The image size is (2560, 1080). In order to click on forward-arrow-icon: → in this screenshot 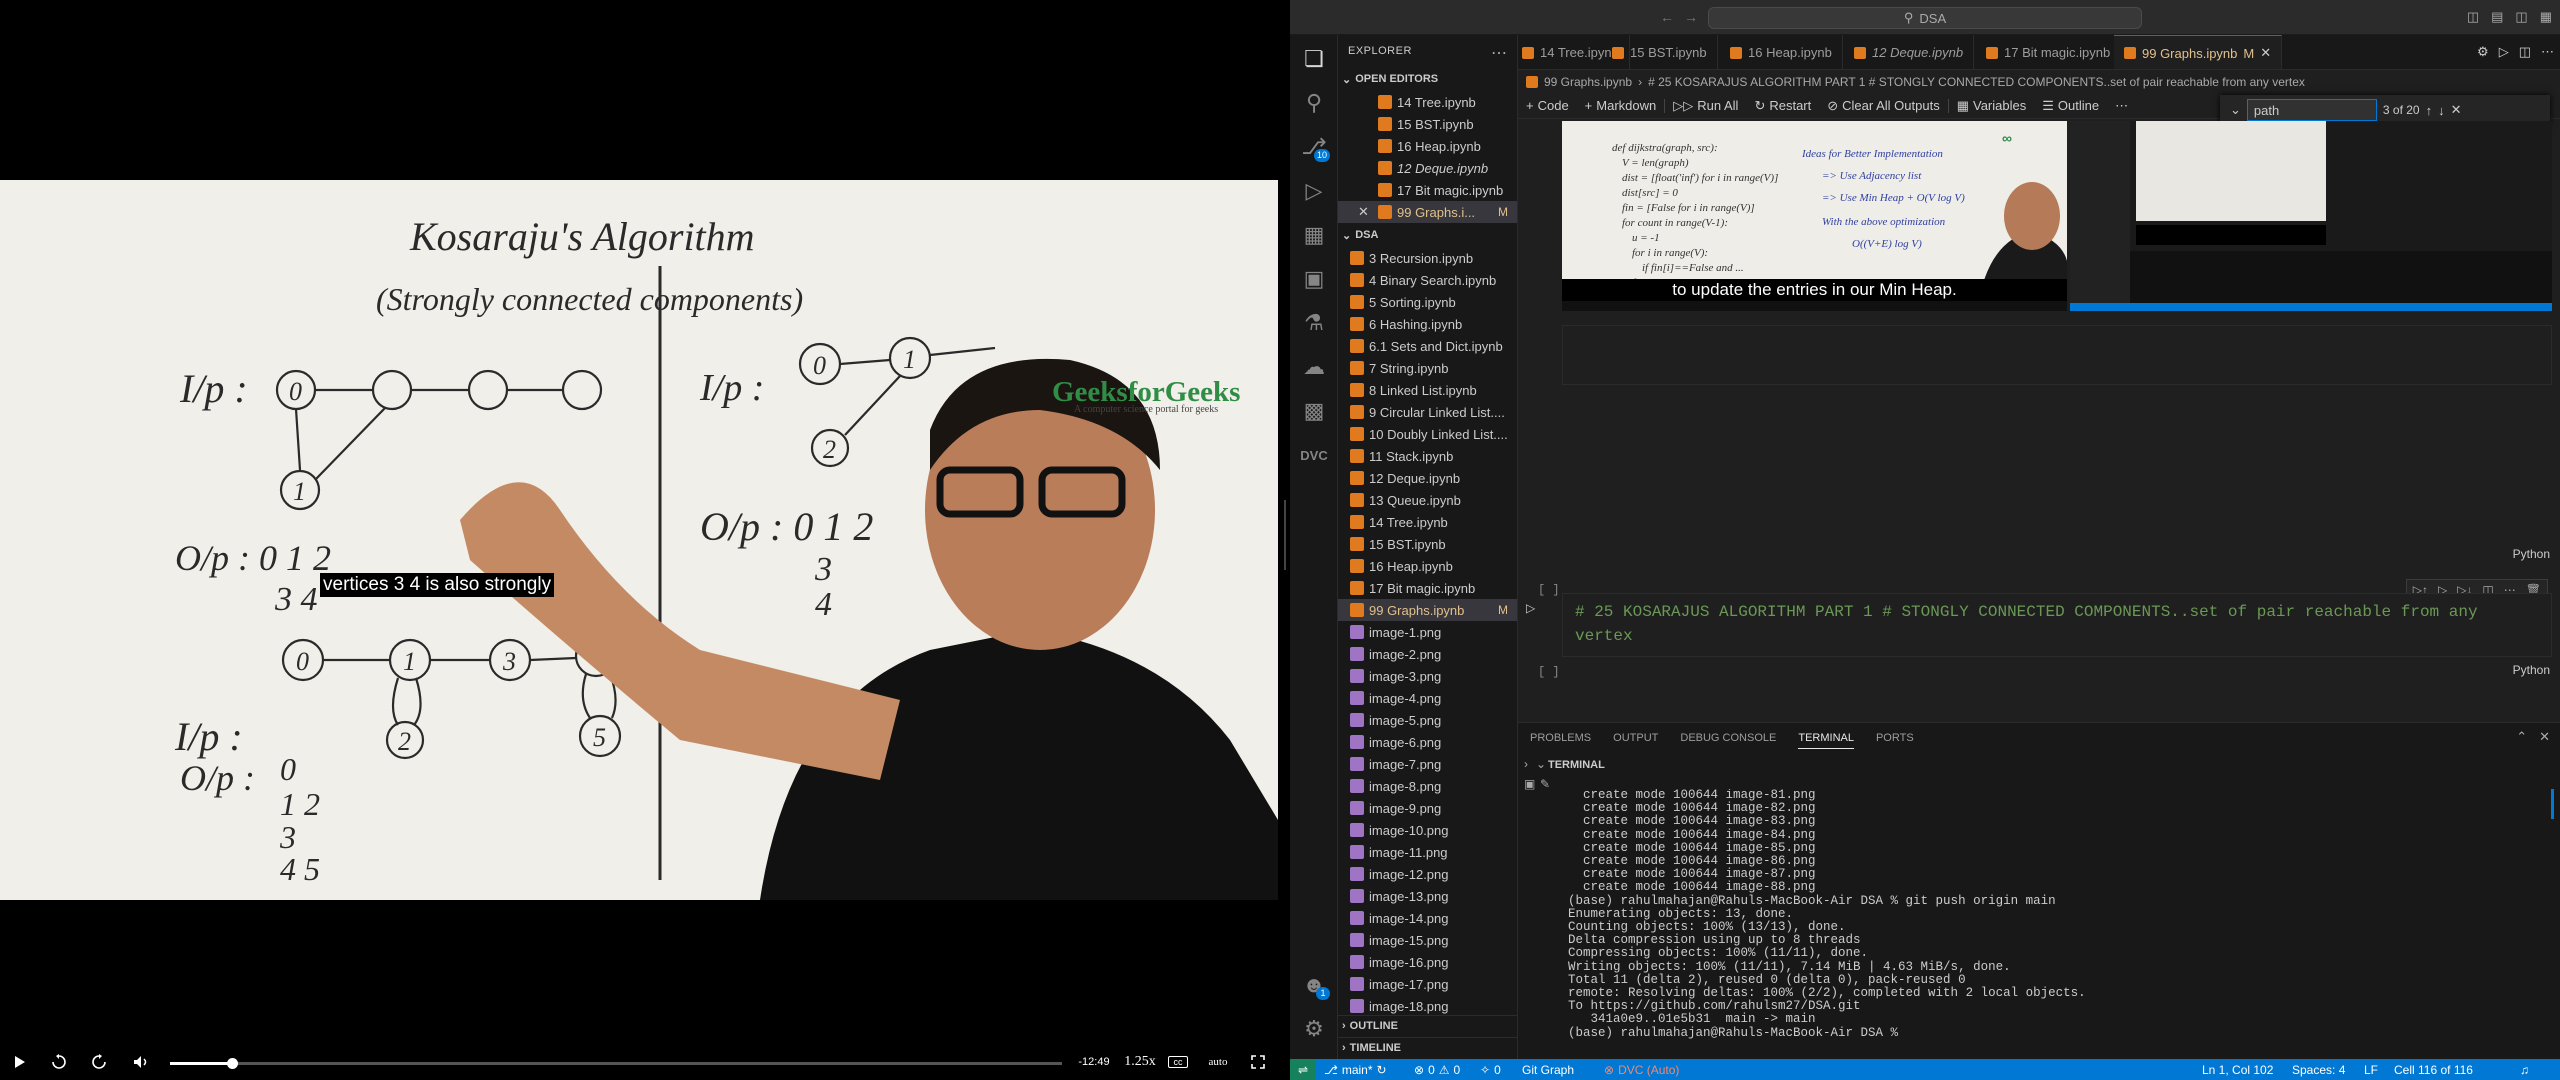, I will do `click(1691, 17)`.